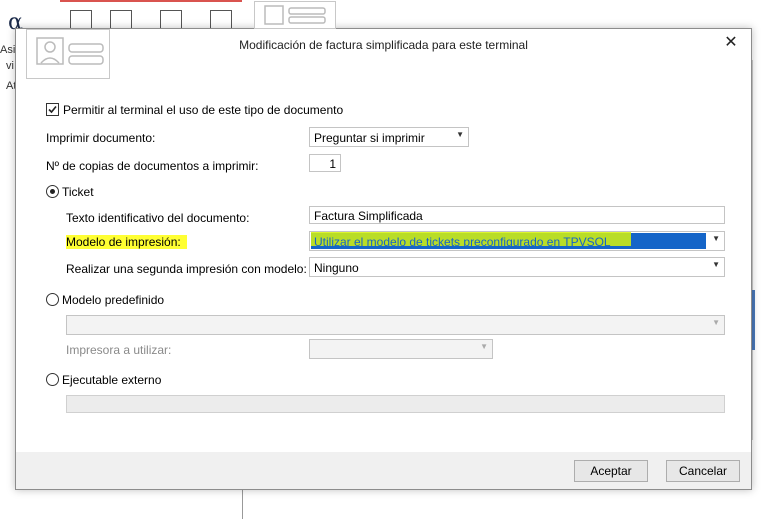 This screenshot has height=519, width=773. What do you see at coordinates (112, 380) in the screenshot?
I see `external-executable-label: Ejecutable externo` at bounding box center [112, 380].